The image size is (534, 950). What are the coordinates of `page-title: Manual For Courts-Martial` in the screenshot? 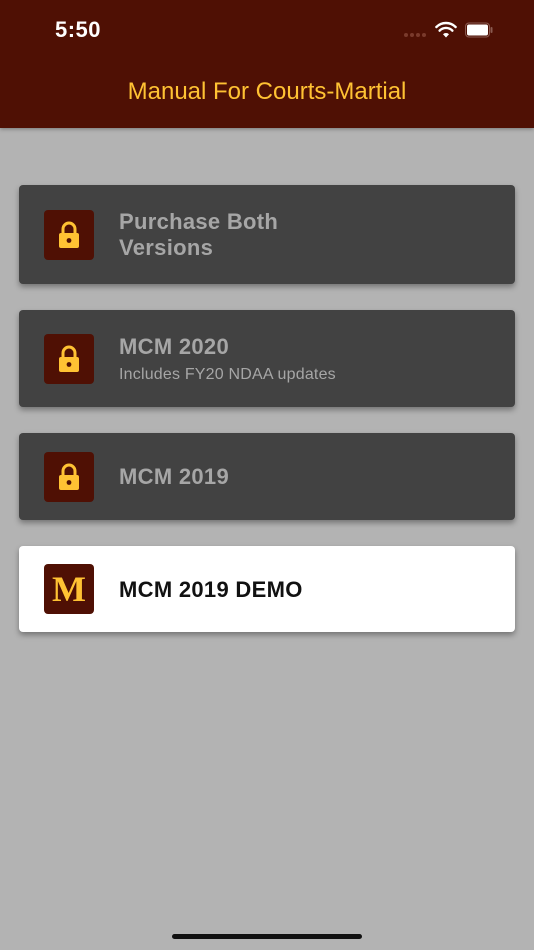 It's located at (267, 91).